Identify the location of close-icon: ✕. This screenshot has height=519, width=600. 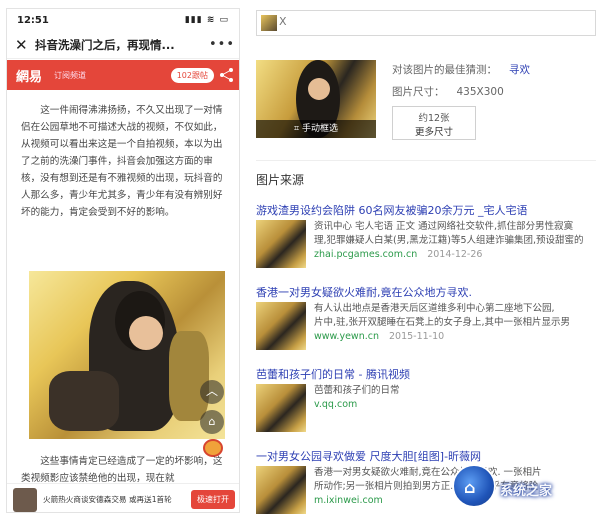
(25, 45).